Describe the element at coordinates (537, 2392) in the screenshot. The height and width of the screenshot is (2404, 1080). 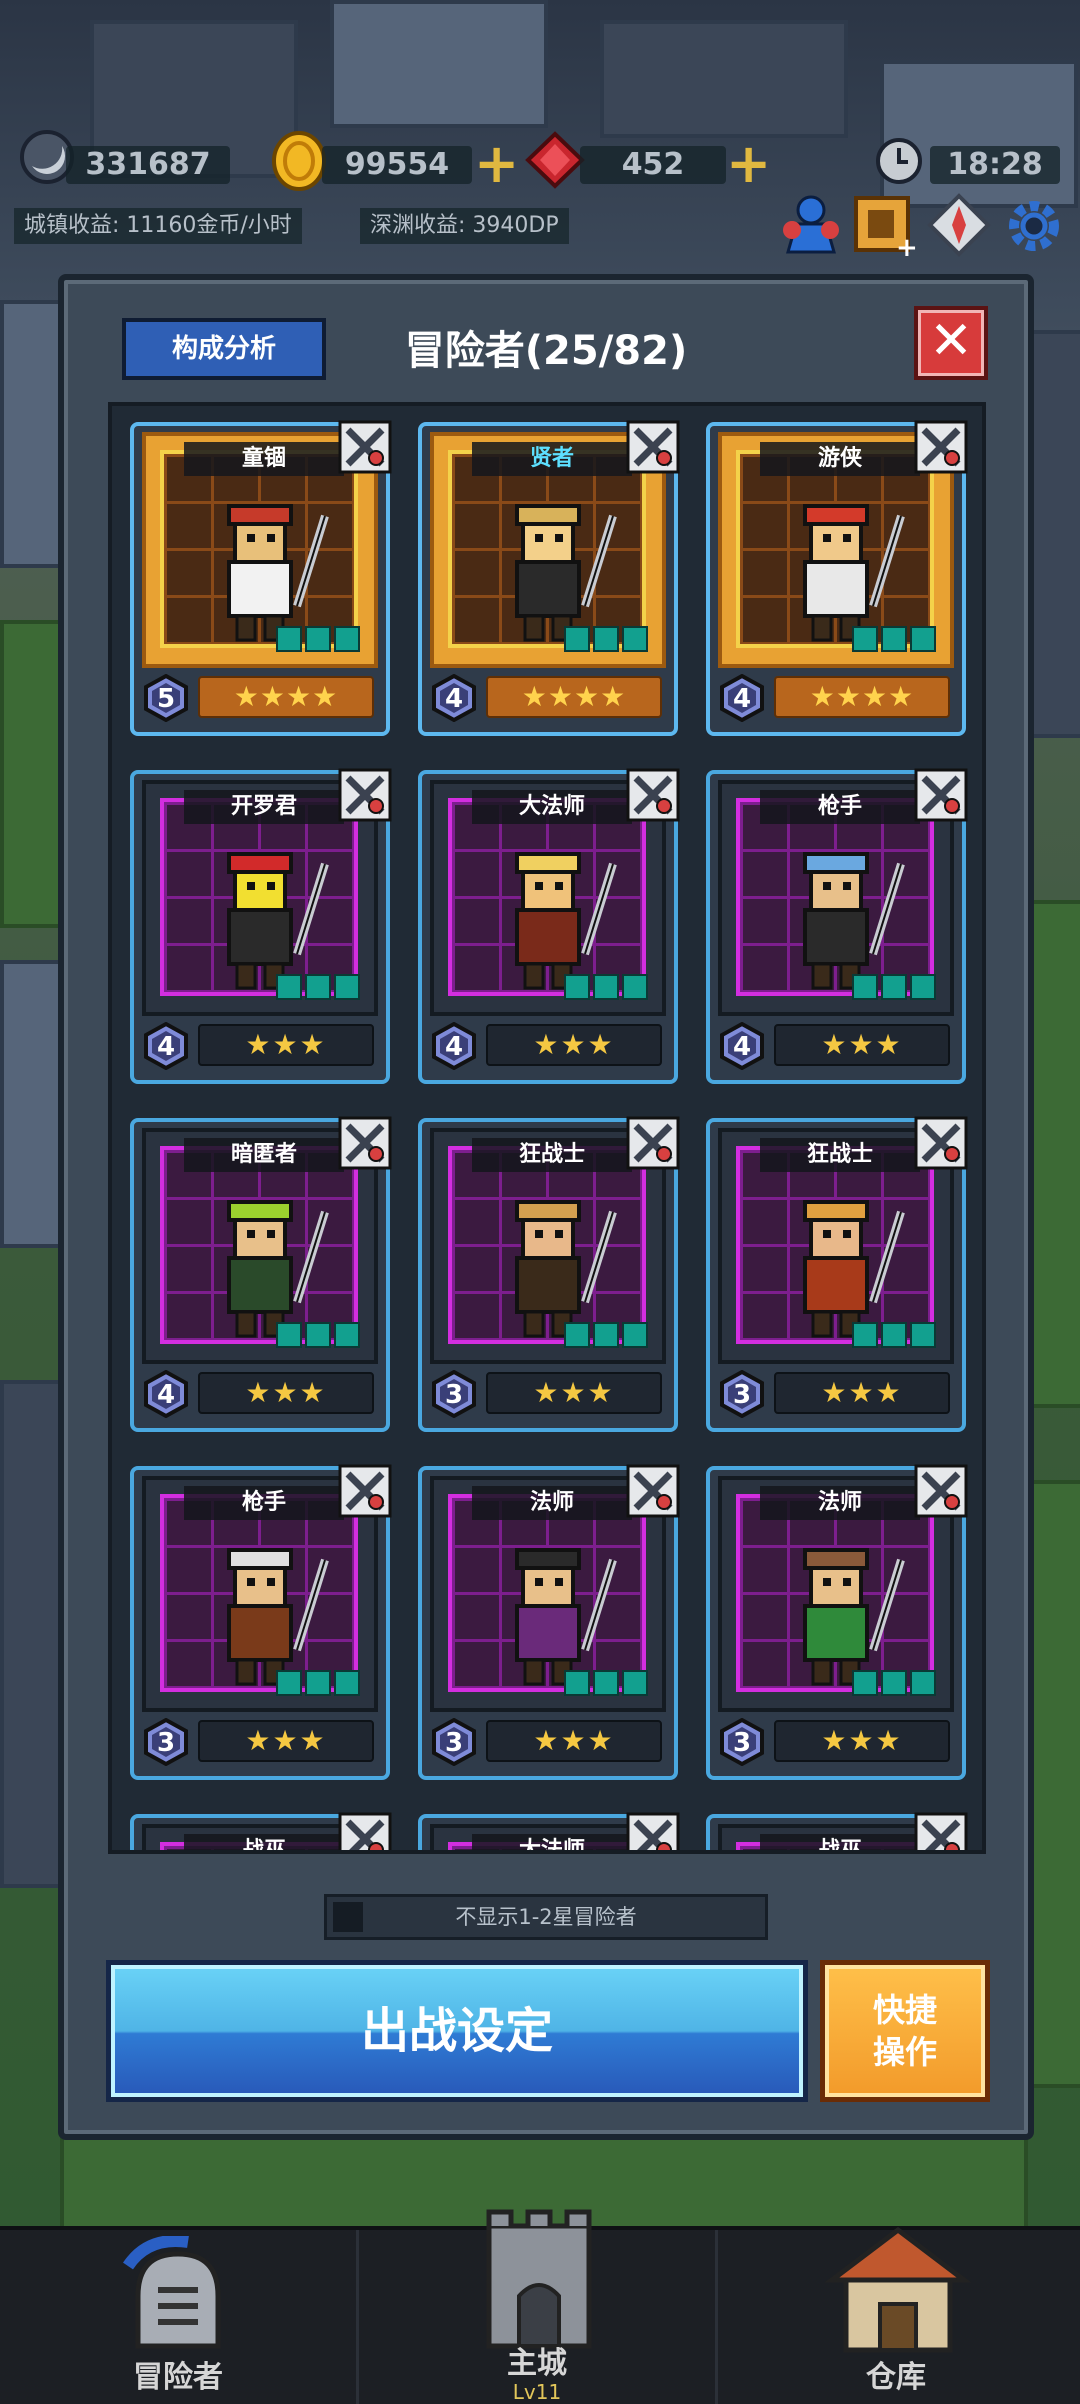
I see `main-city-level: Lv11` at that location.